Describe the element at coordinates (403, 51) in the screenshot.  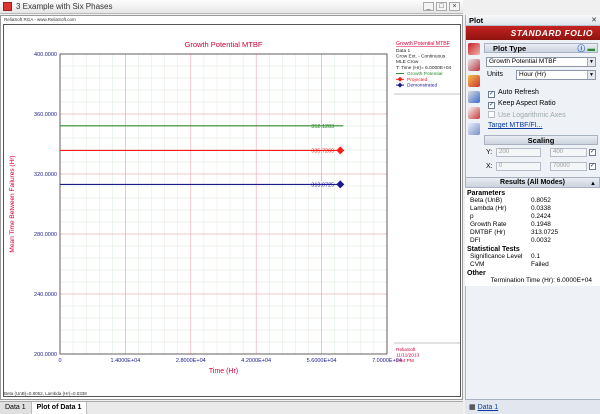
I see `legend-info-line: Data 1` at that location.